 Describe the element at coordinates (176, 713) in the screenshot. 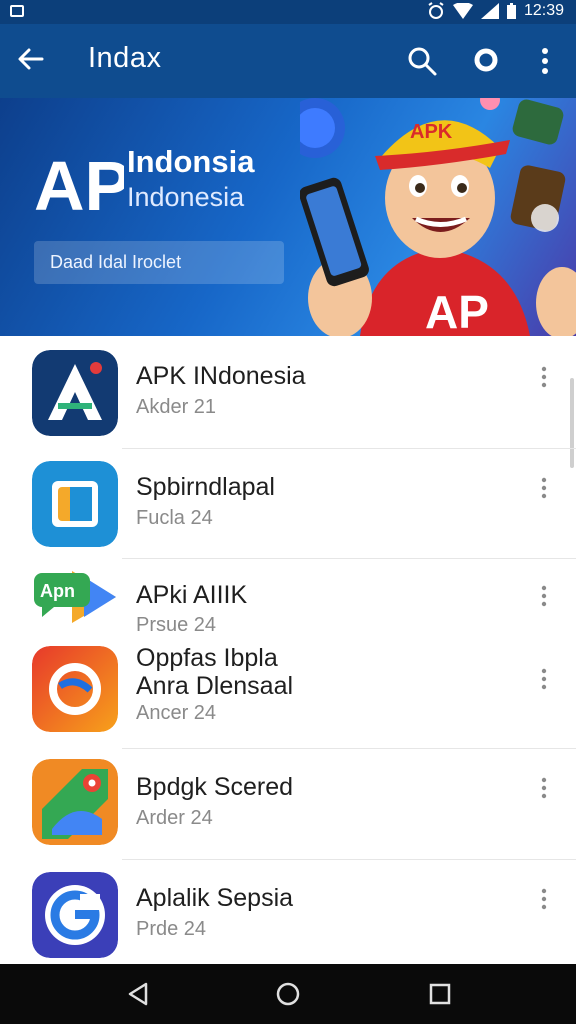

I see `app-meta: Ancer 24` at that location.